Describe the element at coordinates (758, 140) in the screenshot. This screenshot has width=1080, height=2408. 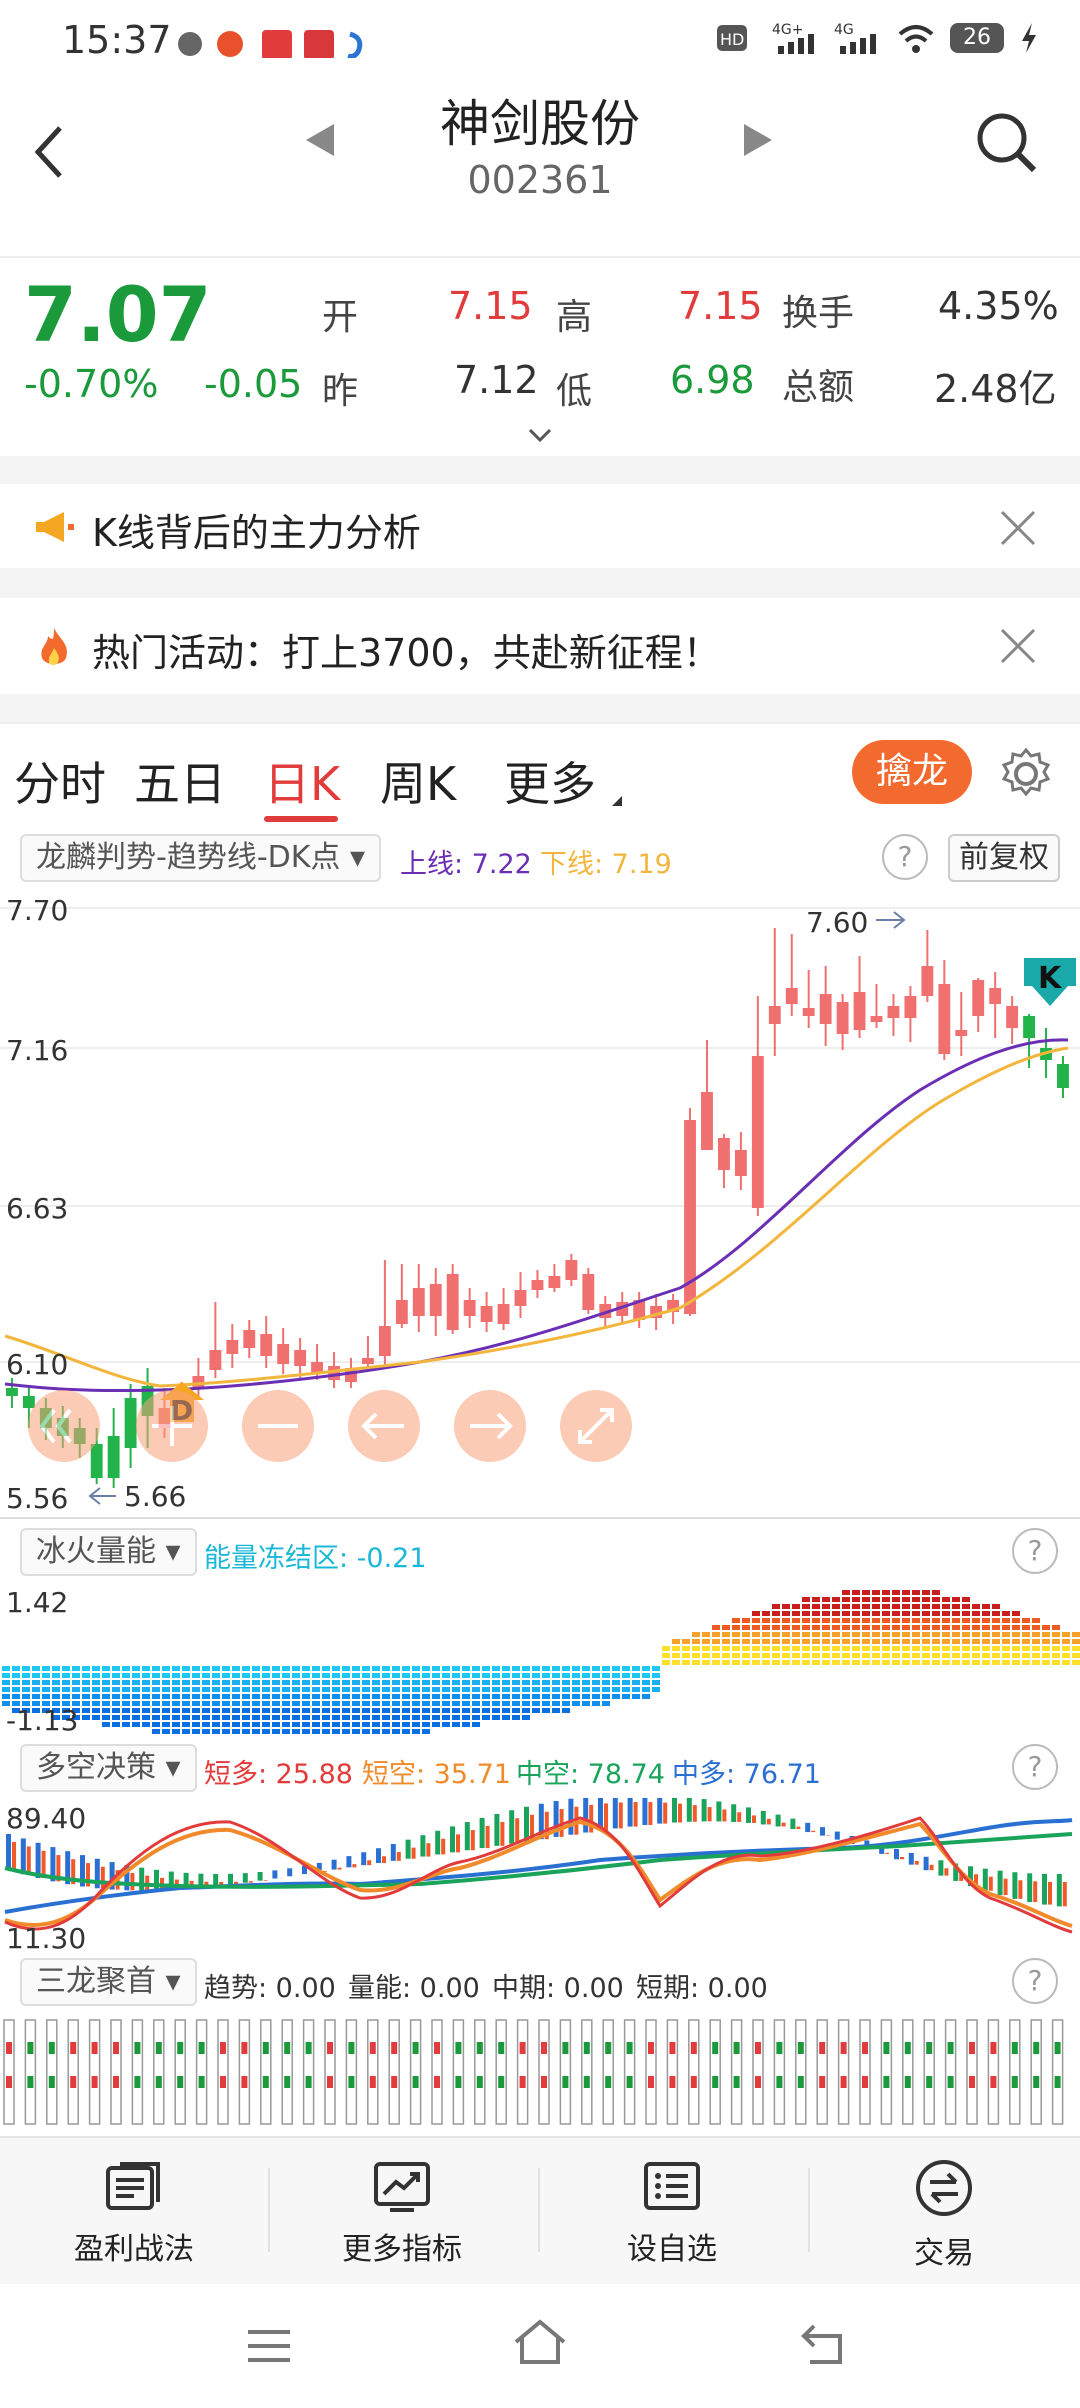
I see `next-stock-icon` at that location.